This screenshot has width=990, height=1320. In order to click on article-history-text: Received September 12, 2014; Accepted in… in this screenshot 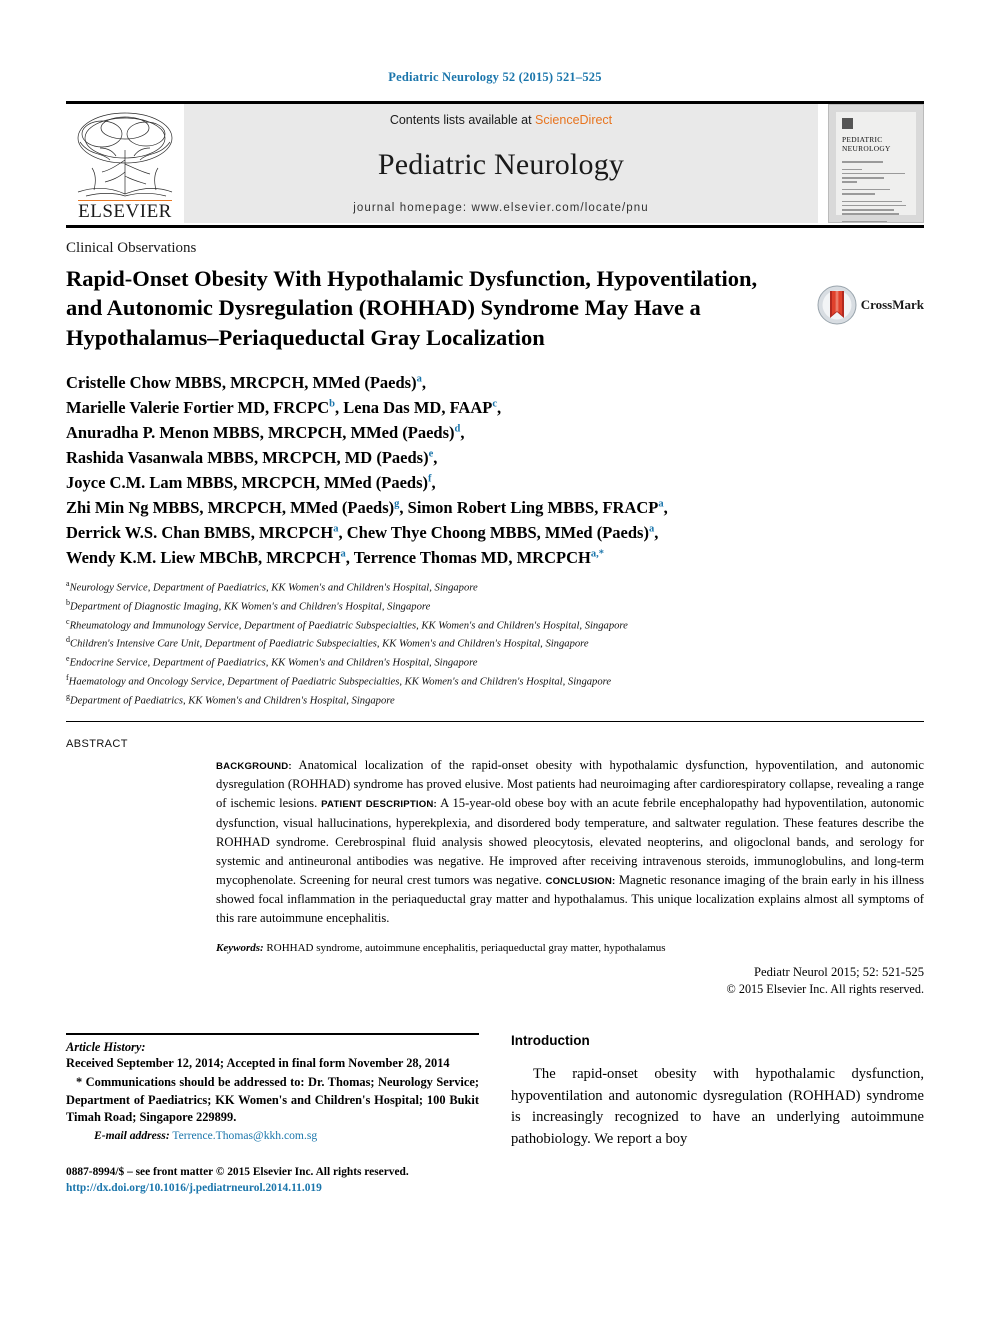, I will do `click(258, 1063)`.